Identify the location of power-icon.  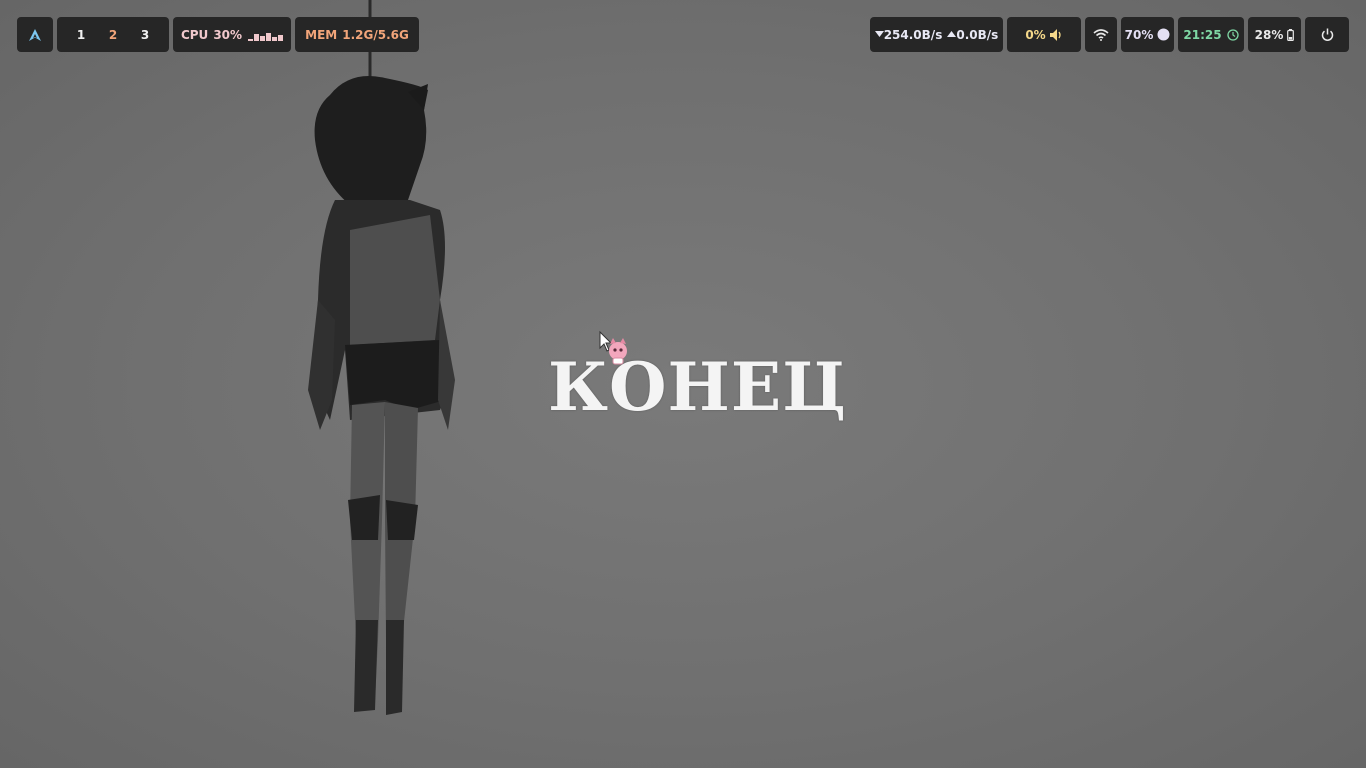
(1327, 34).